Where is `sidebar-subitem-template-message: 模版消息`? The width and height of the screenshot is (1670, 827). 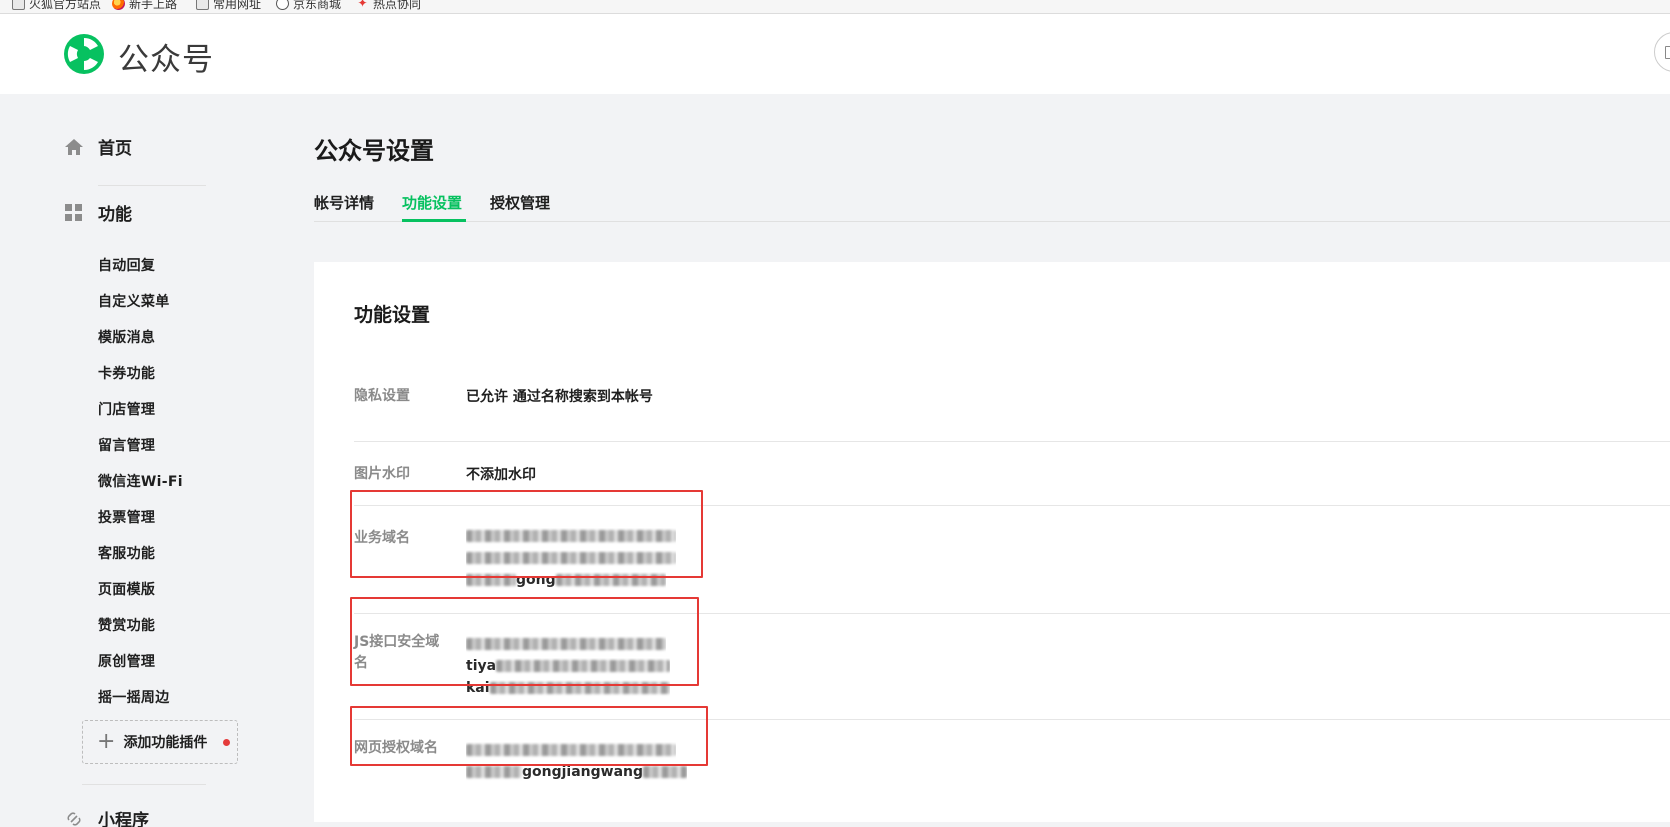
sidebar-subitem-template-message: 模版消息 is located at coordinates (126, 337).